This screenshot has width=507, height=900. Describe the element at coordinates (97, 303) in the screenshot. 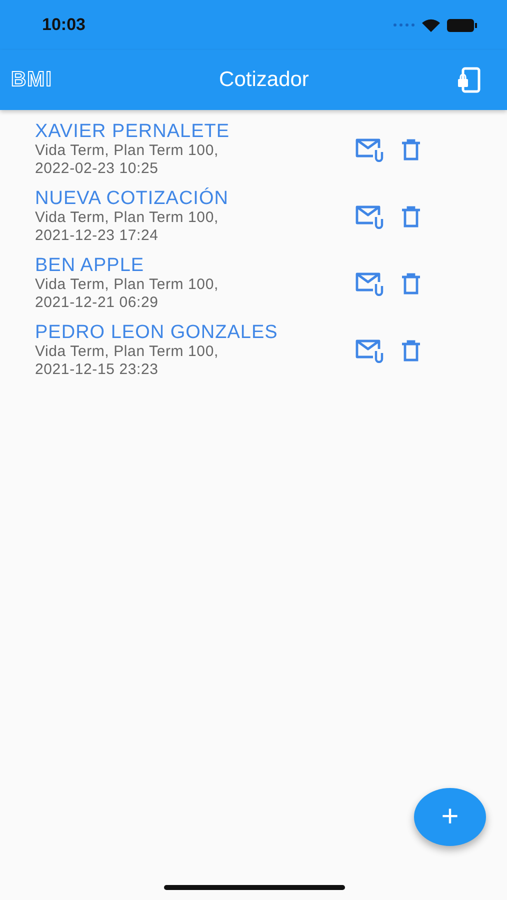

I see `quote-date: 2021-12-21 06:29` at that location.